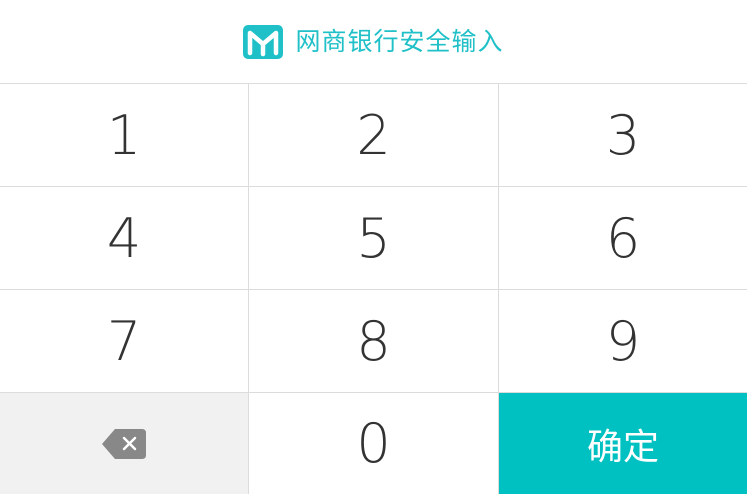 This screenshot has height=494, width=747. I want to click on key-1: 1, so click(124, 135).